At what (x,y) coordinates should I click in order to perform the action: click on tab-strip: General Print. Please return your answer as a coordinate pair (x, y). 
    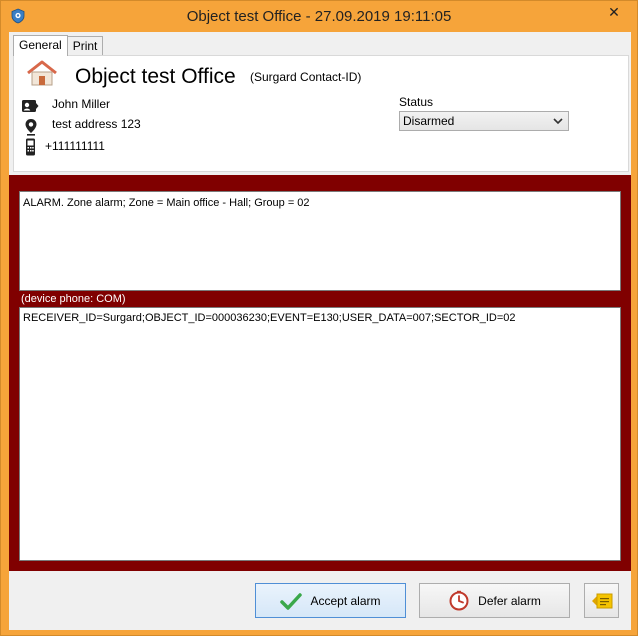
    Looking at the image, I should click on (58, 45).